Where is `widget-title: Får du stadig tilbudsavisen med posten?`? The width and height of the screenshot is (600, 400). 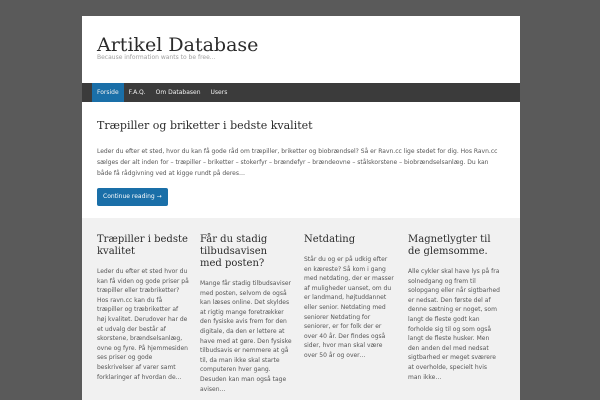 widget-title: Får du stadig tilbudsavisen med posten? is located at coordinates (246, 252).